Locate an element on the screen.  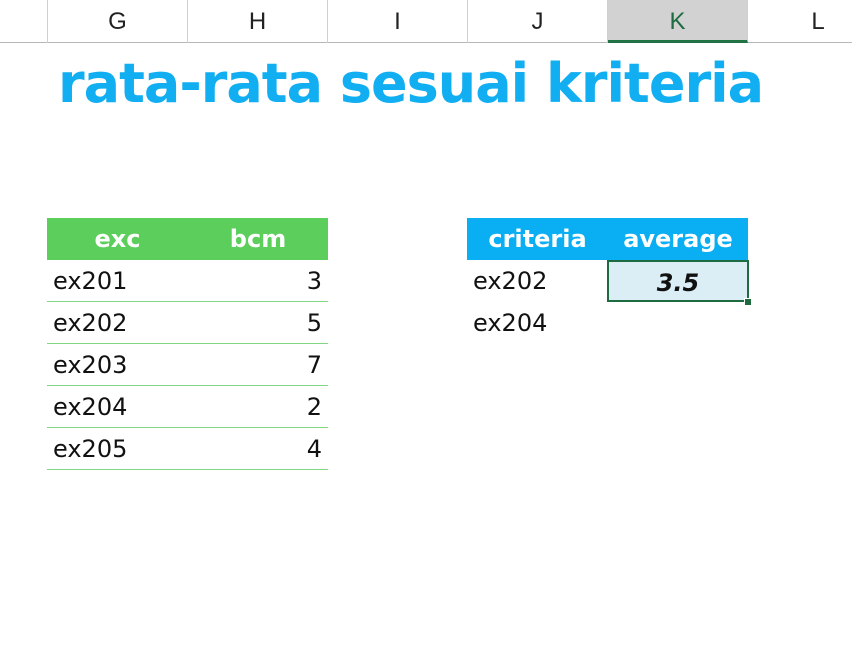
column-header-i: I is located at coordinates (398, 21).